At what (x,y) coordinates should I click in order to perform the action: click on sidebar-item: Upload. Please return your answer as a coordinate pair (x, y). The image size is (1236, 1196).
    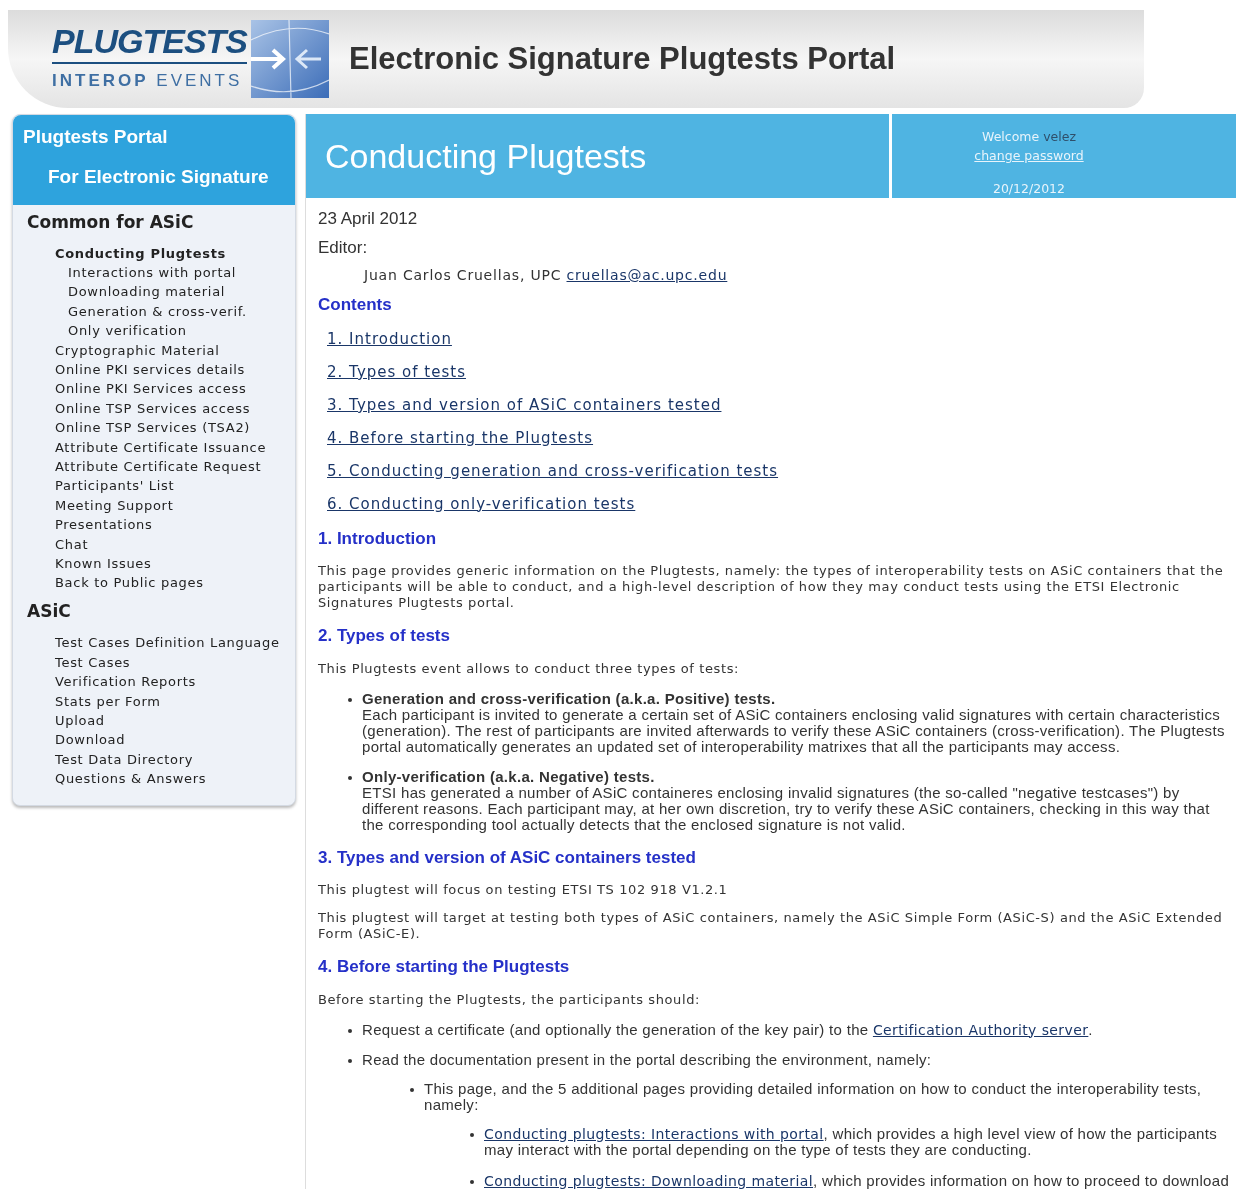
    Looking at the image, I should click on (154, 720).